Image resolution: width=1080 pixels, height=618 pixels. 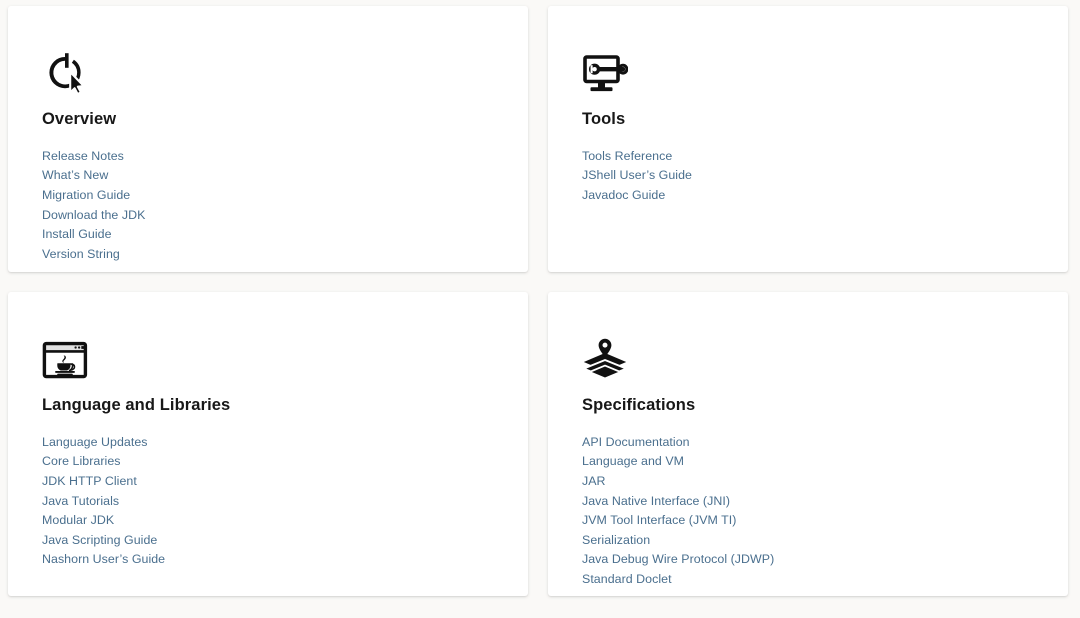 I want to click on list-item: Java Tutorials, so click(x=268, y=502).